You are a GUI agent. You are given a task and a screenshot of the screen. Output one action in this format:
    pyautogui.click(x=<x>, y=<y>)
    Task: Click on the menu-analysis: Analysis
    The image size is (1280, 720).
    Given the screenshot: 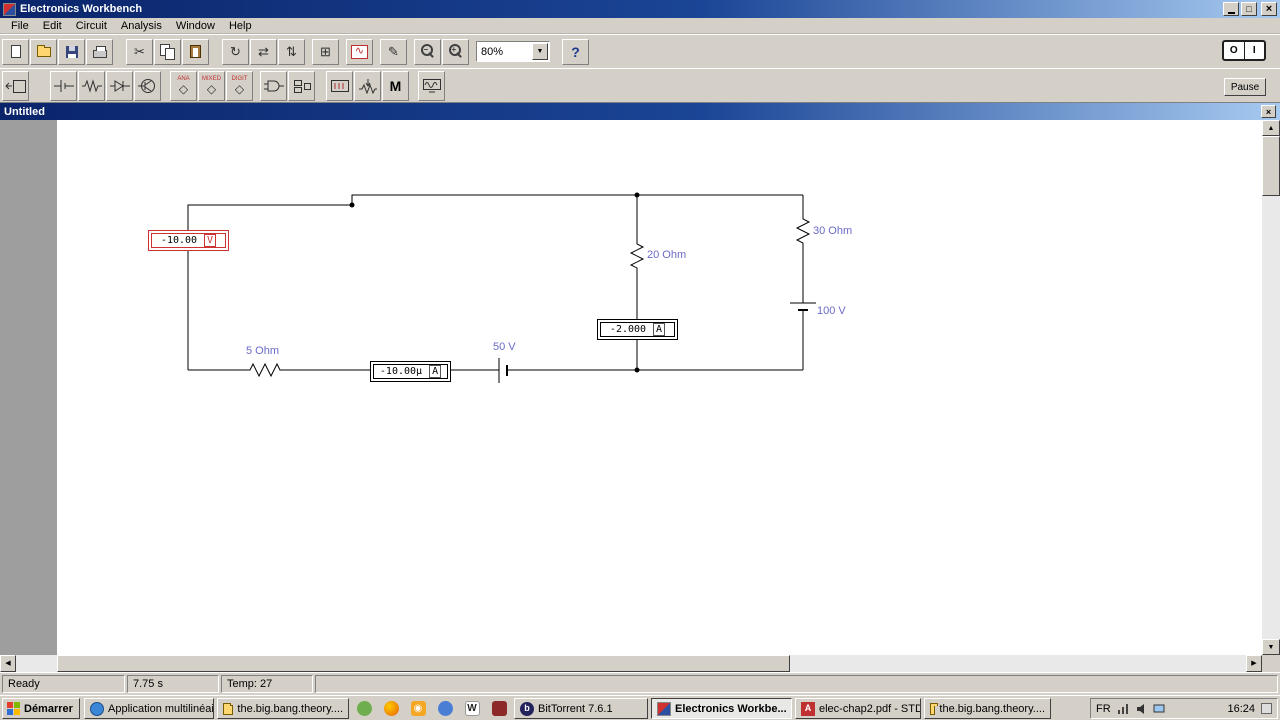 What is the action you would take?
    pyautogui.click(x=141, y=26)
    